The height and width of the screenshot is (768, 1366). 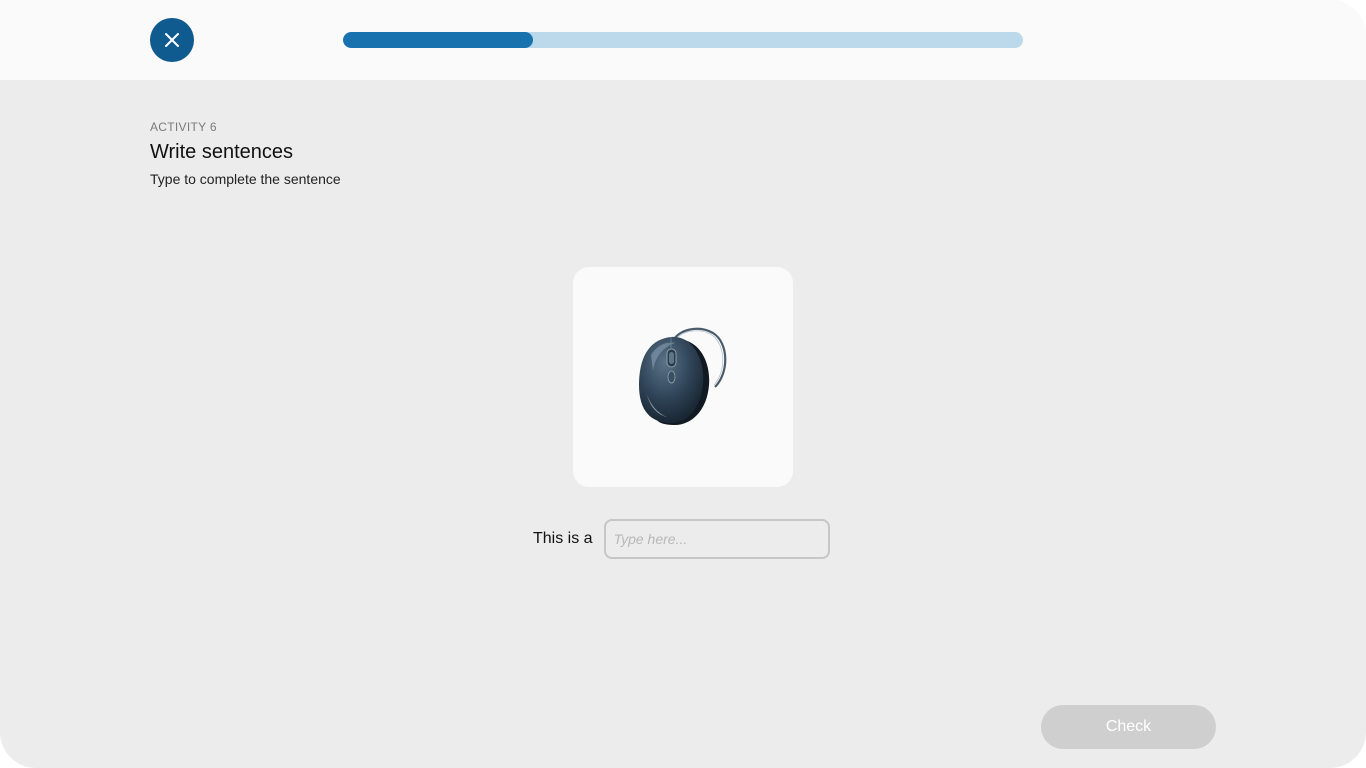 I want to click on top-bar, so click(x=683, y=40).